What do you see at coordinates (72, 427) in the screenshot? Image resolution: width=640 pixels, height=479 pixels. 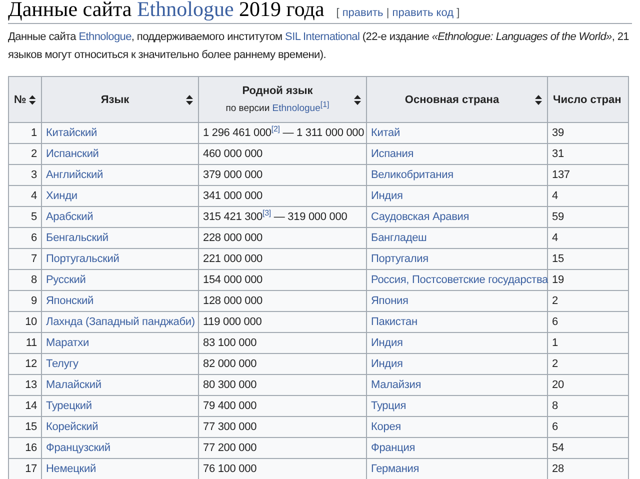 I see `language-link: Корейский` at bounding box center [72, 427].